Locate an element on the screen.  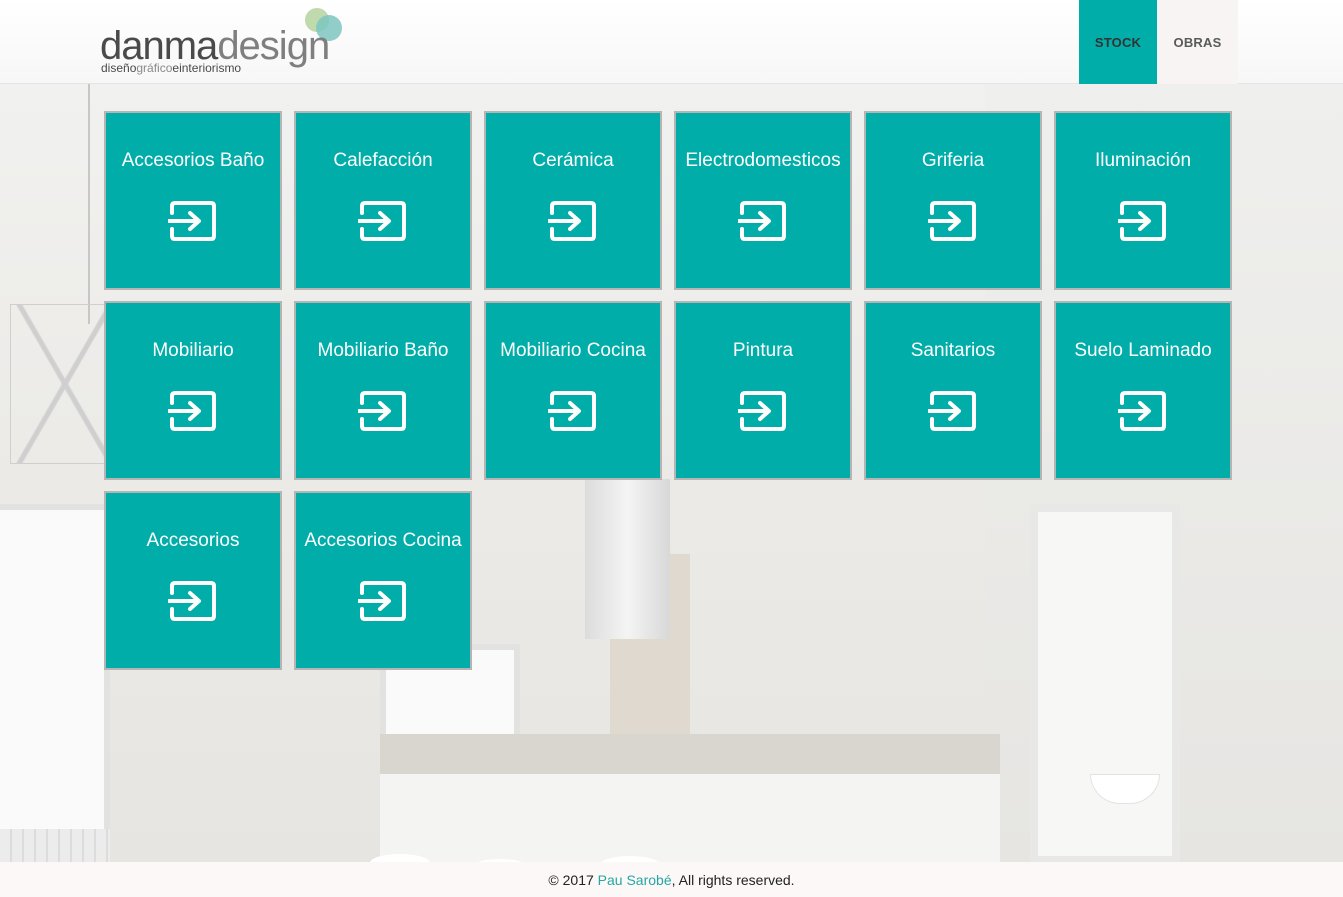
background-radiator is located at coordinates (55, 845).